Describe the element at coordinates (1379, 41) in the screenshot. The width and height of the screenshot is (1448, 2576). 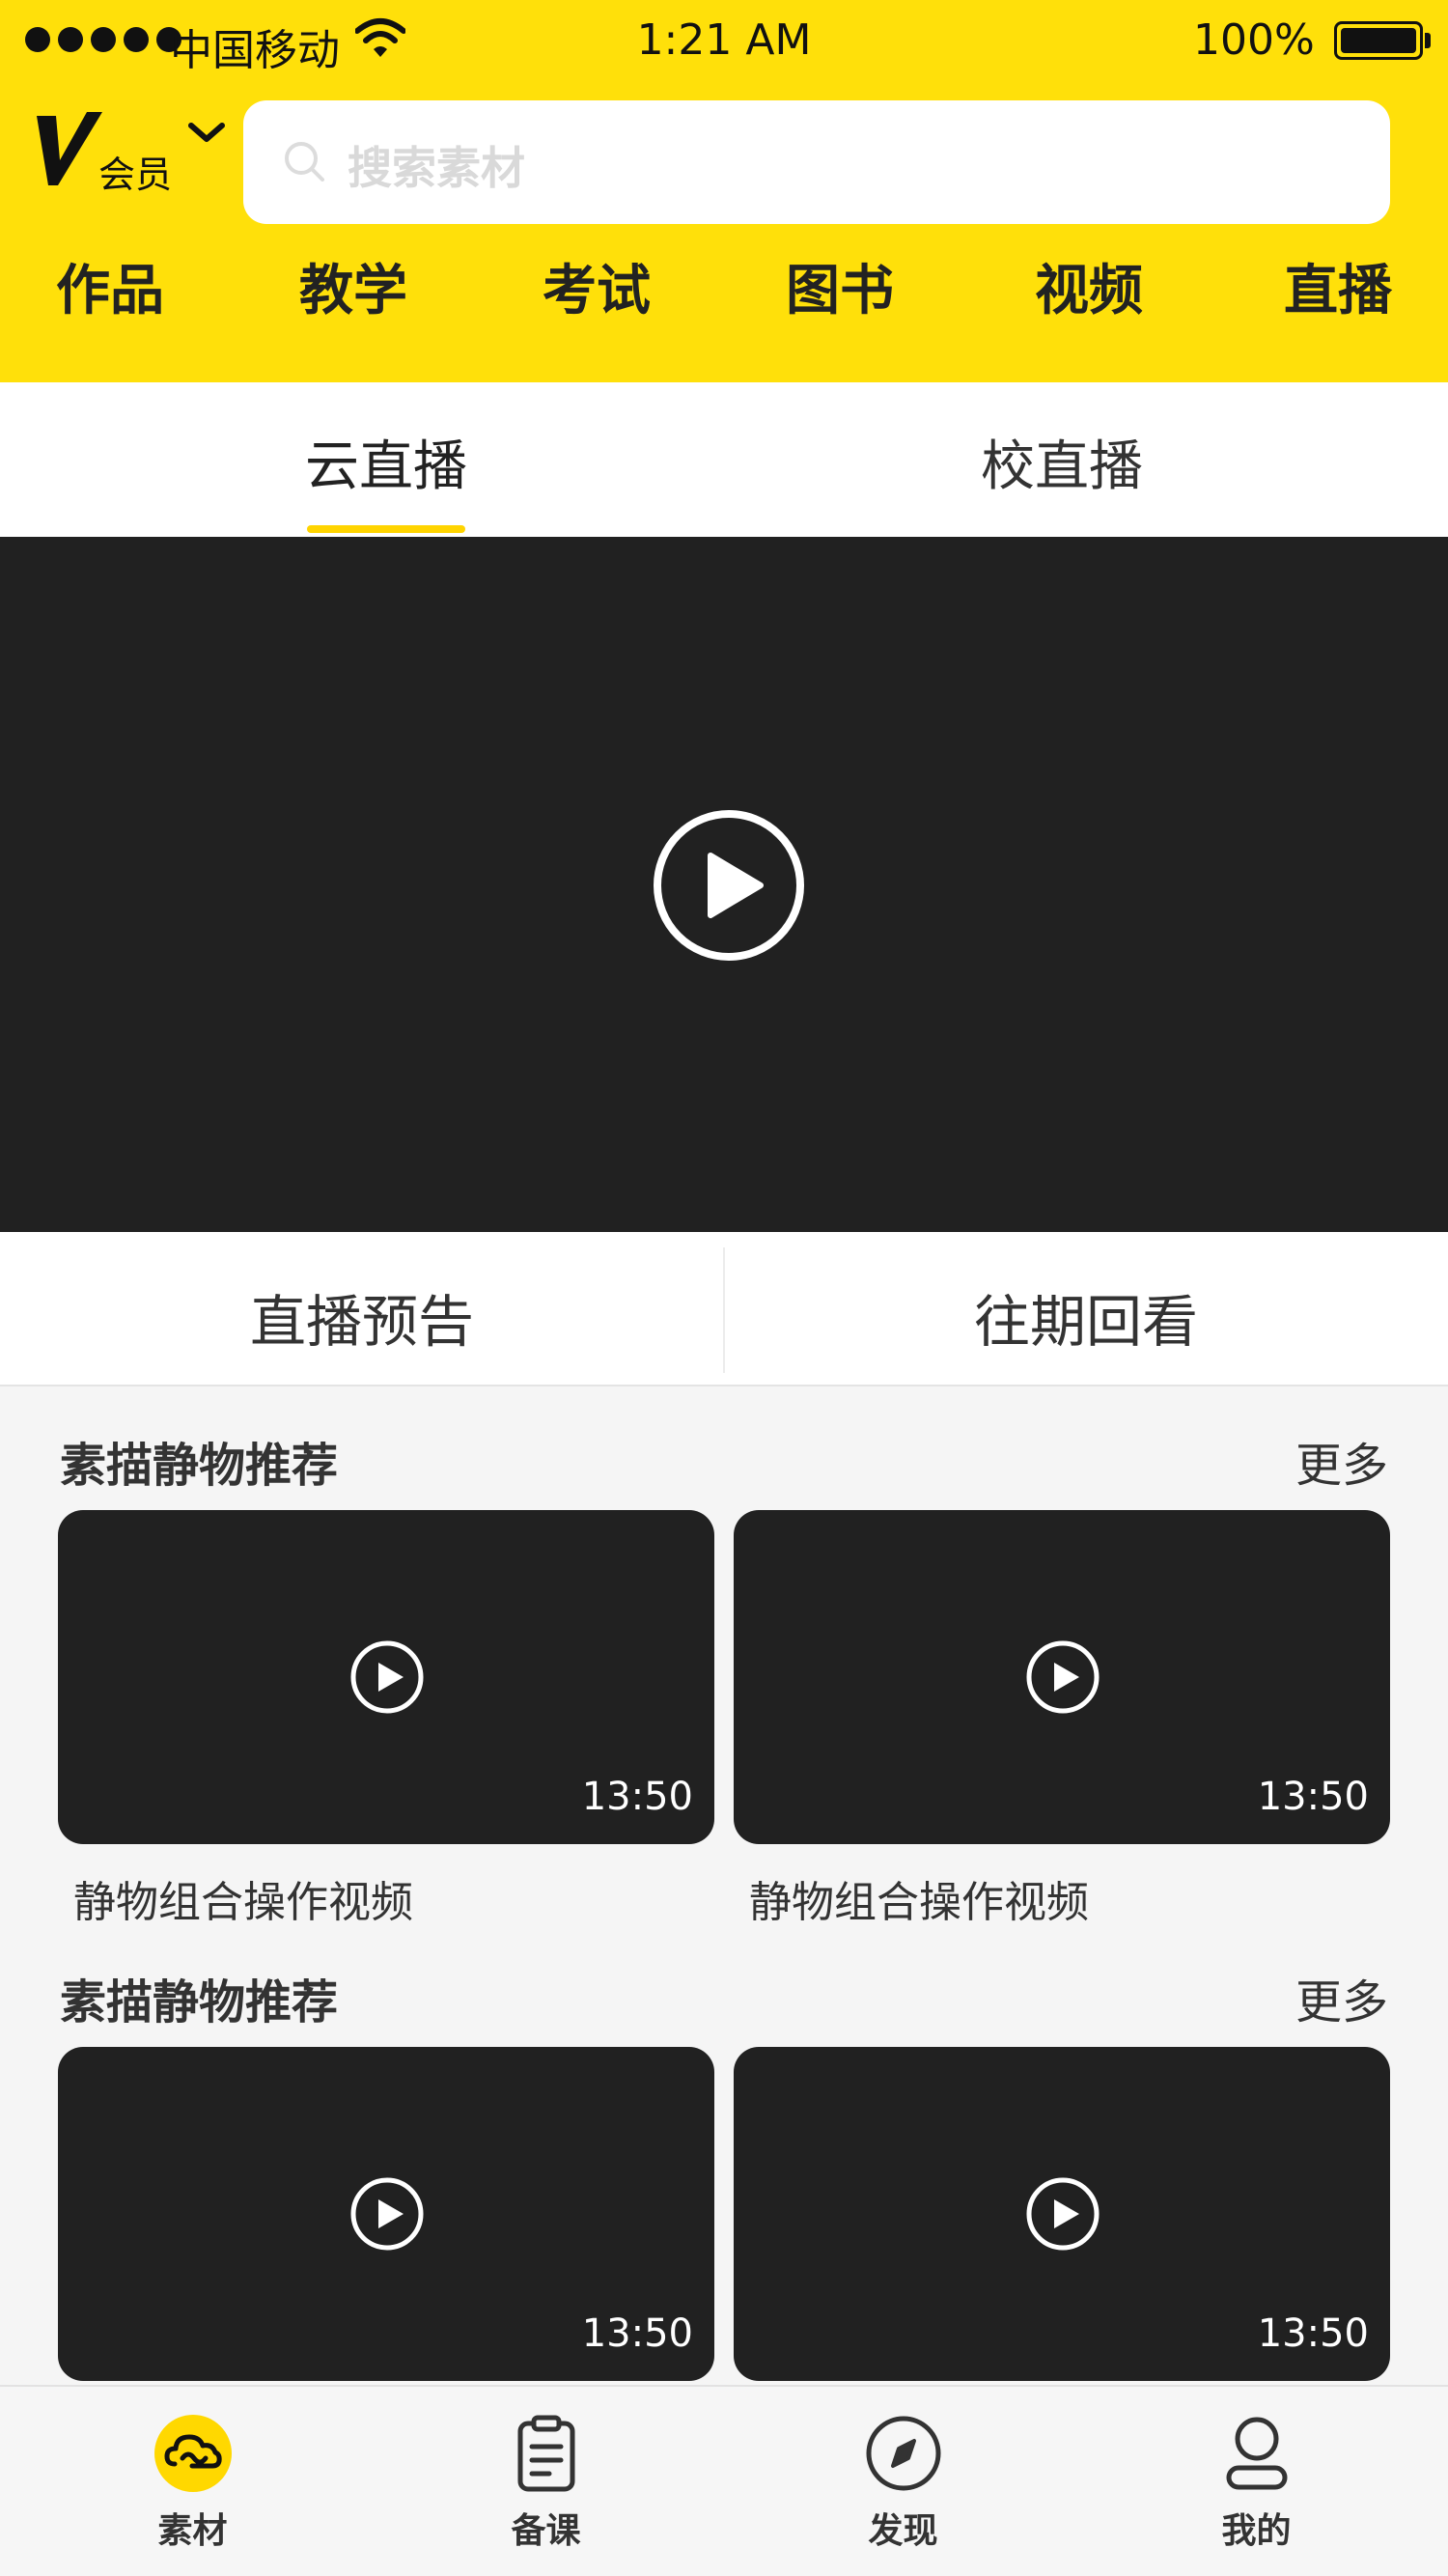
I see `battery-icon` at that location.